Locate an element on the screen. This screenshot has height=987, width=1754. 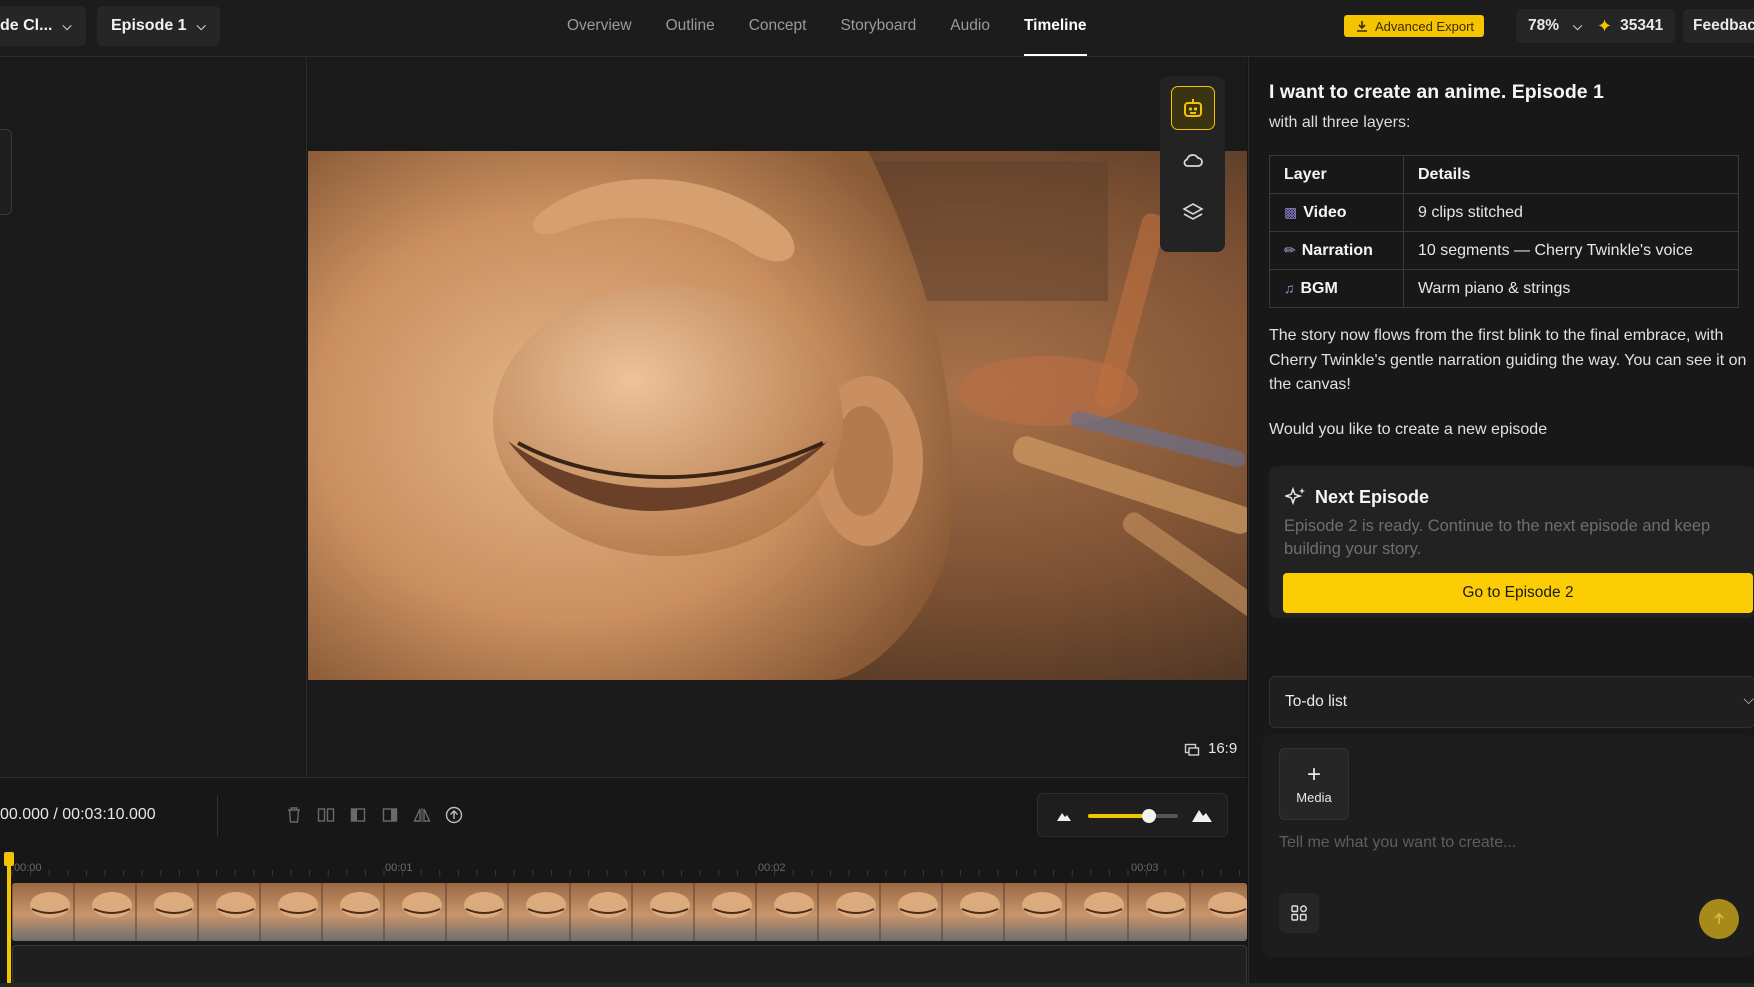
zoom-out-mountain-icon is located at coordinates (1064, 816).